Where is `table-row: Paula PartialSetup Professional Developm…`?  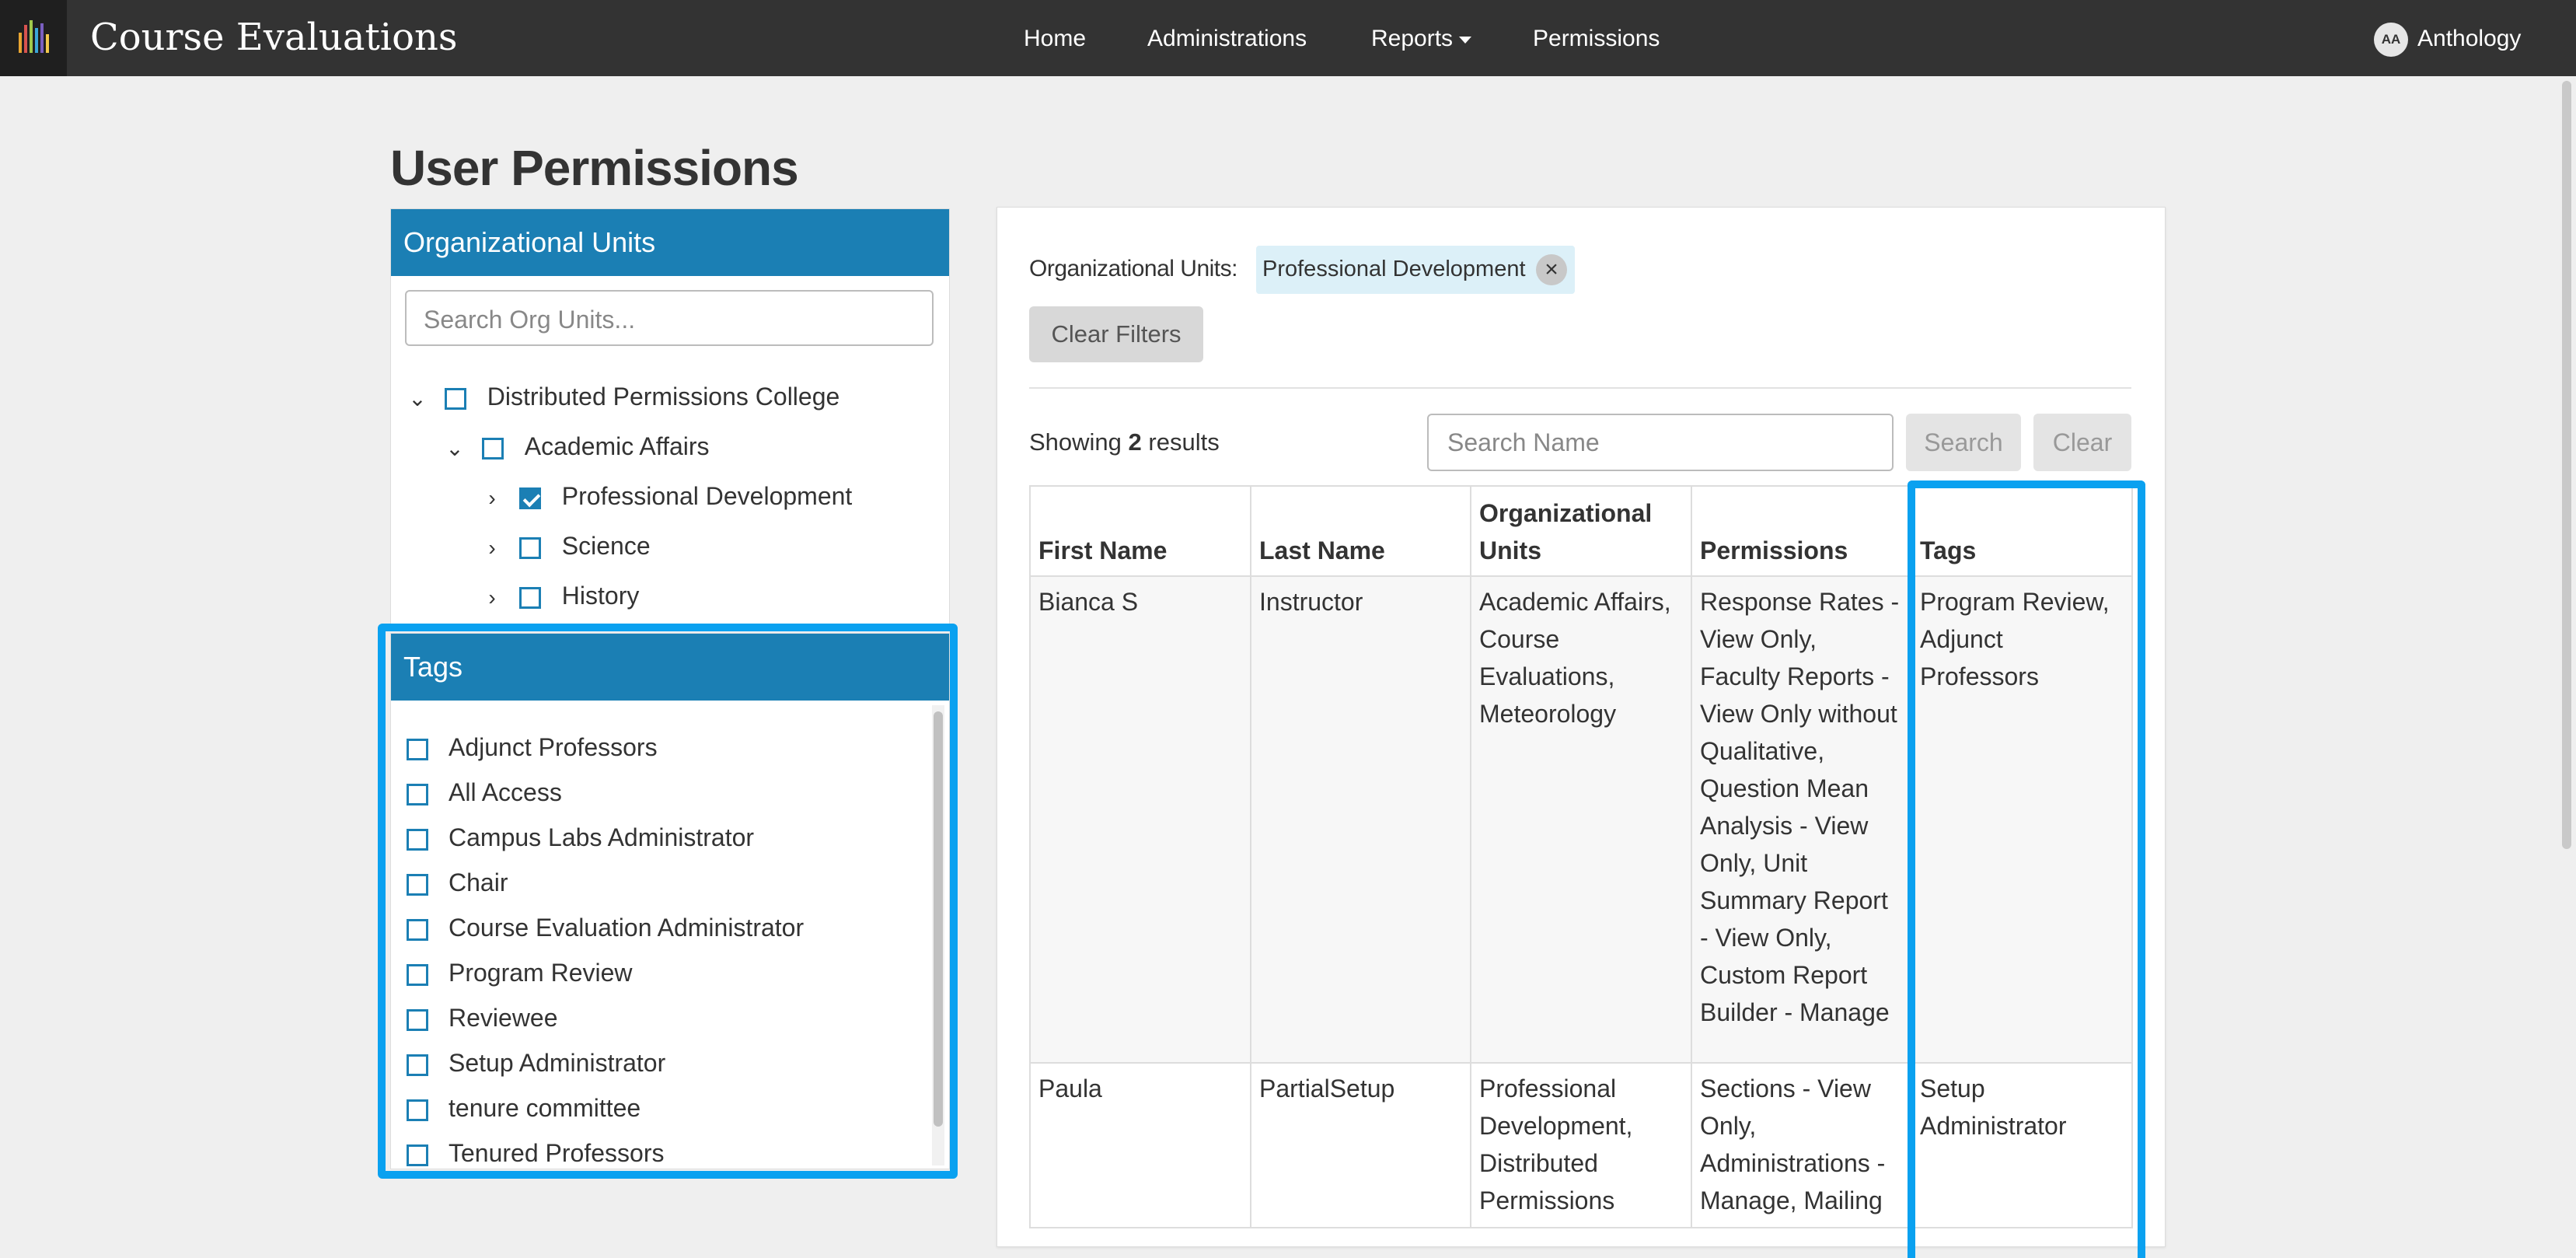 table-row: Paula PartialSetup Professional Developm… is located at coordinates (1581, 1145).